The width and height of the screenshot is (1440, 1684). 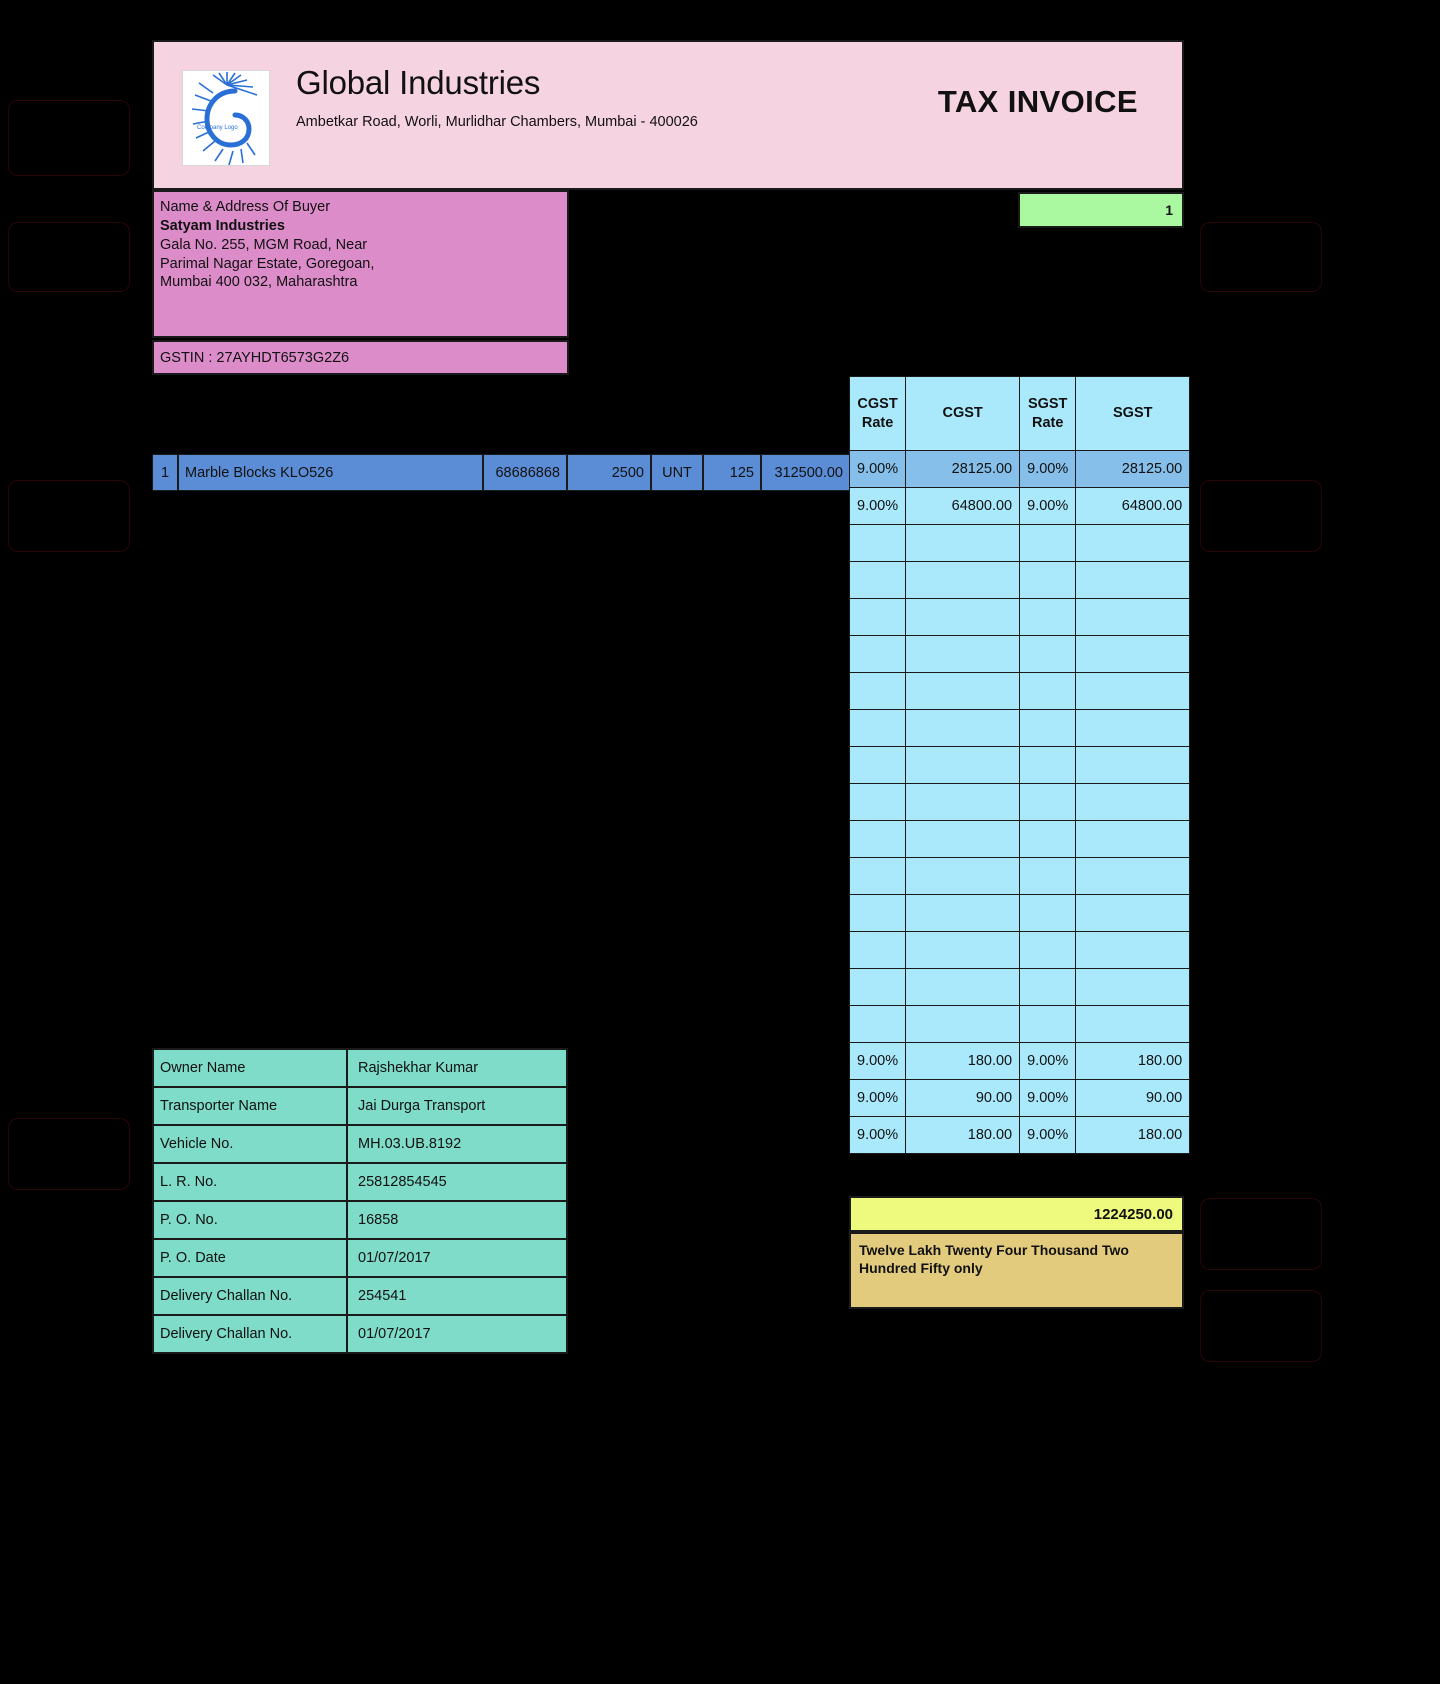 I want to click on tax-table-row: 9.00% 28125.00 9.00% 28125.00, so click(x=1019, y=469).